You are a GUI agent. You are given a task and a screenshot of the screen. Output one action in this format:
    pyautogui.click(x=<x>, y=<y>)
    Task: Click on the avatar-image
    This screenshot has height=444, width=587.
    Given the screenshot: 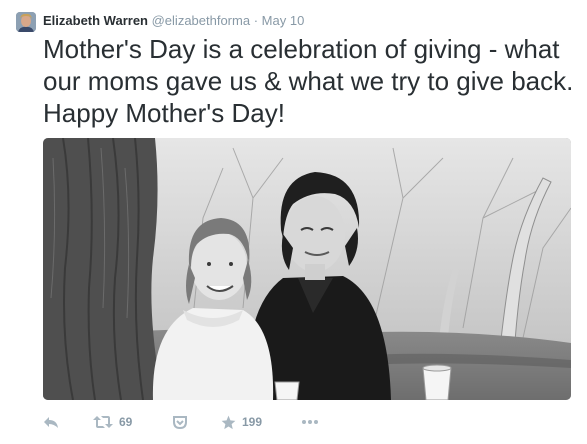 What is the action you would take?
    pyautogui.click(x=26, y=22)
    